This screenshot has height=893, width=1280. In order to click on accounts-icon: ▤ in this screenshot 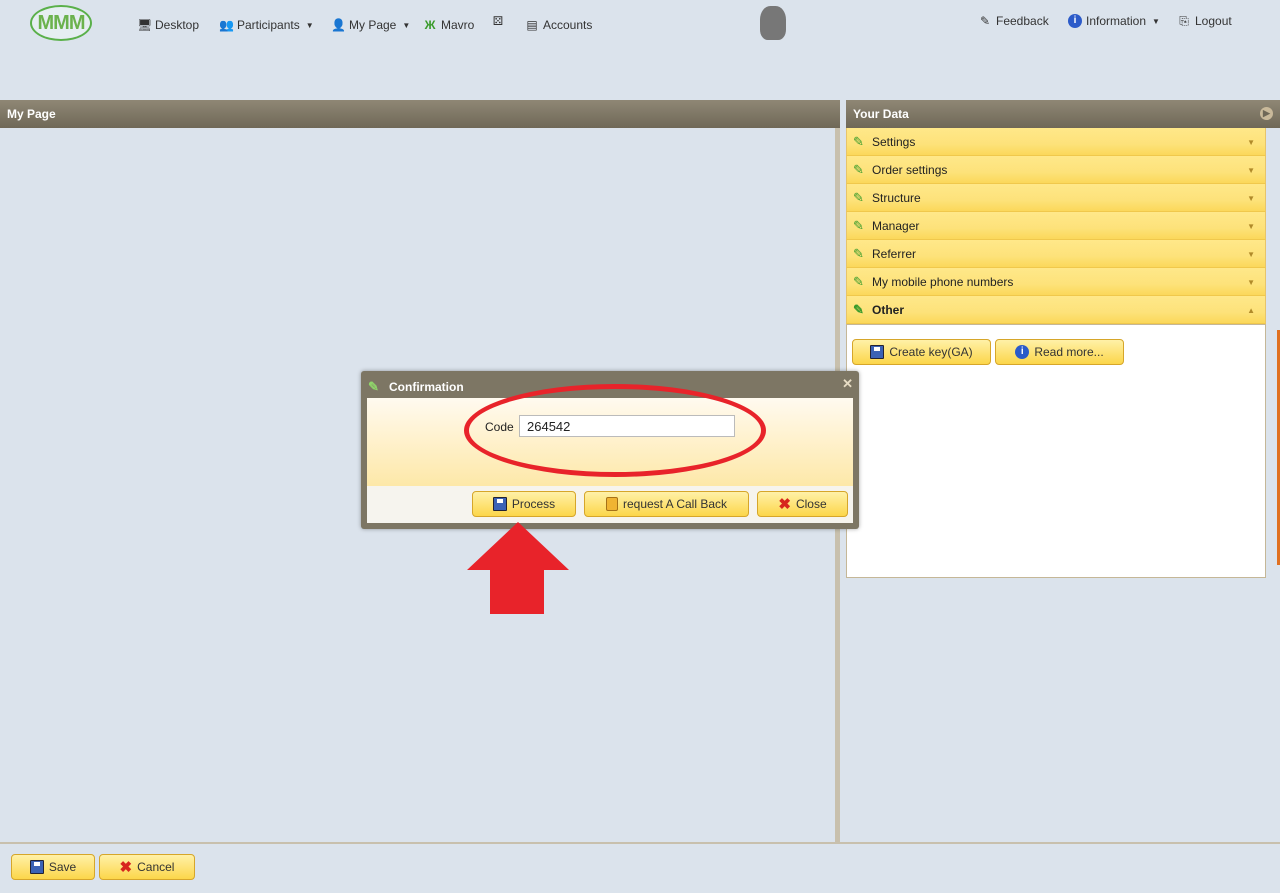, I will do `click(532, 25)`.